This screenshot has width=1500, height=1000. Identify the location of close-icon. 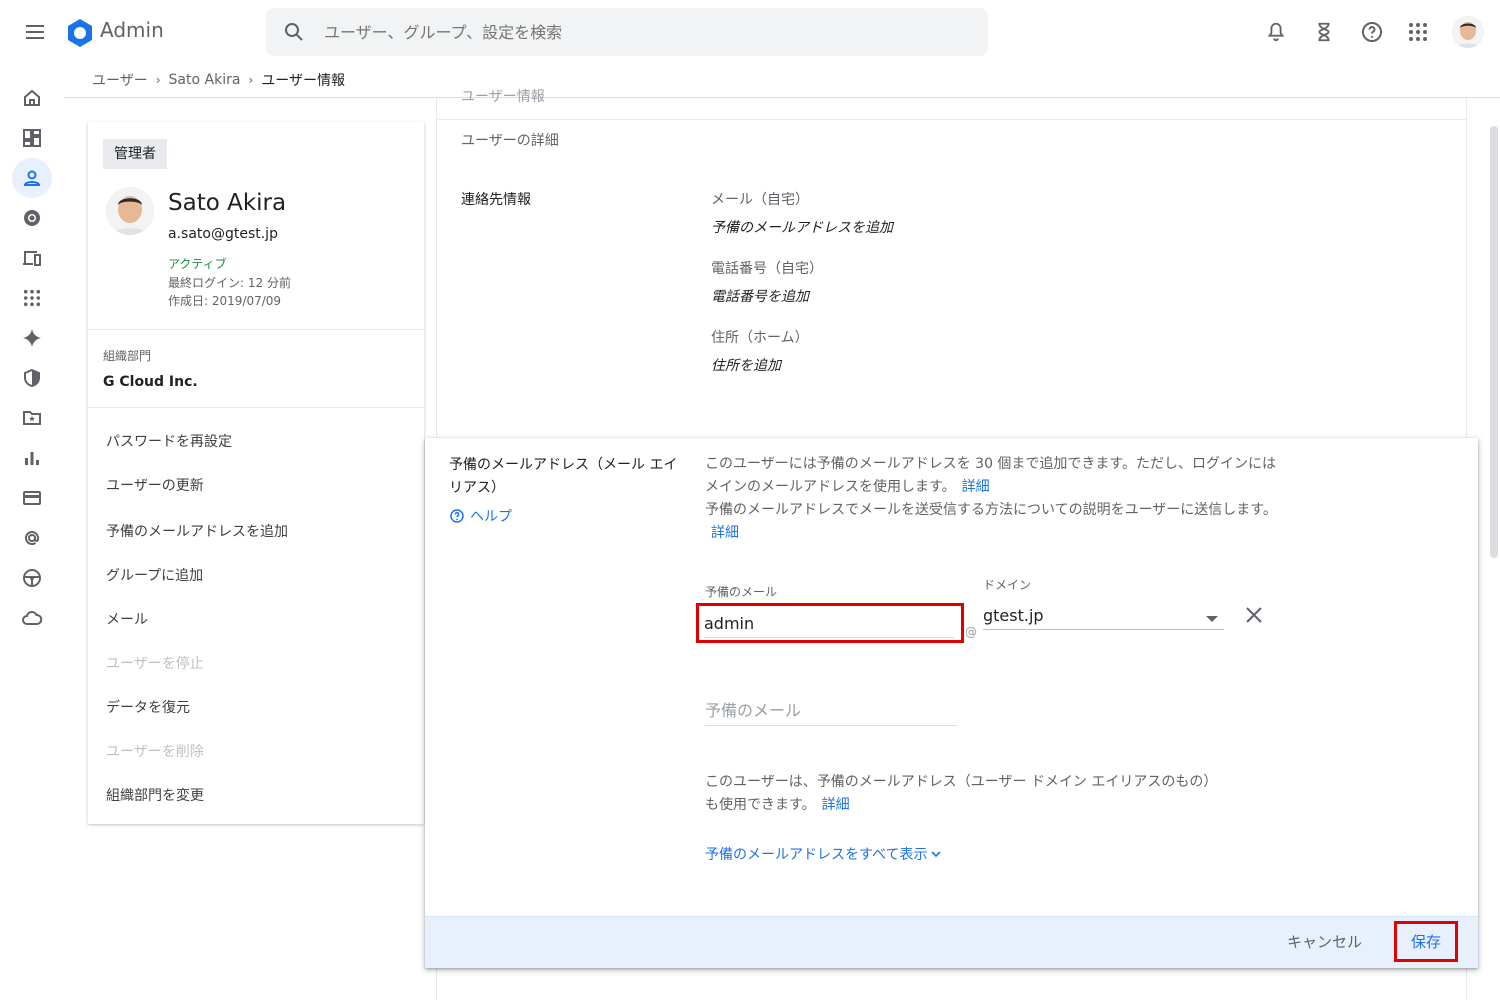
(1254, 615).